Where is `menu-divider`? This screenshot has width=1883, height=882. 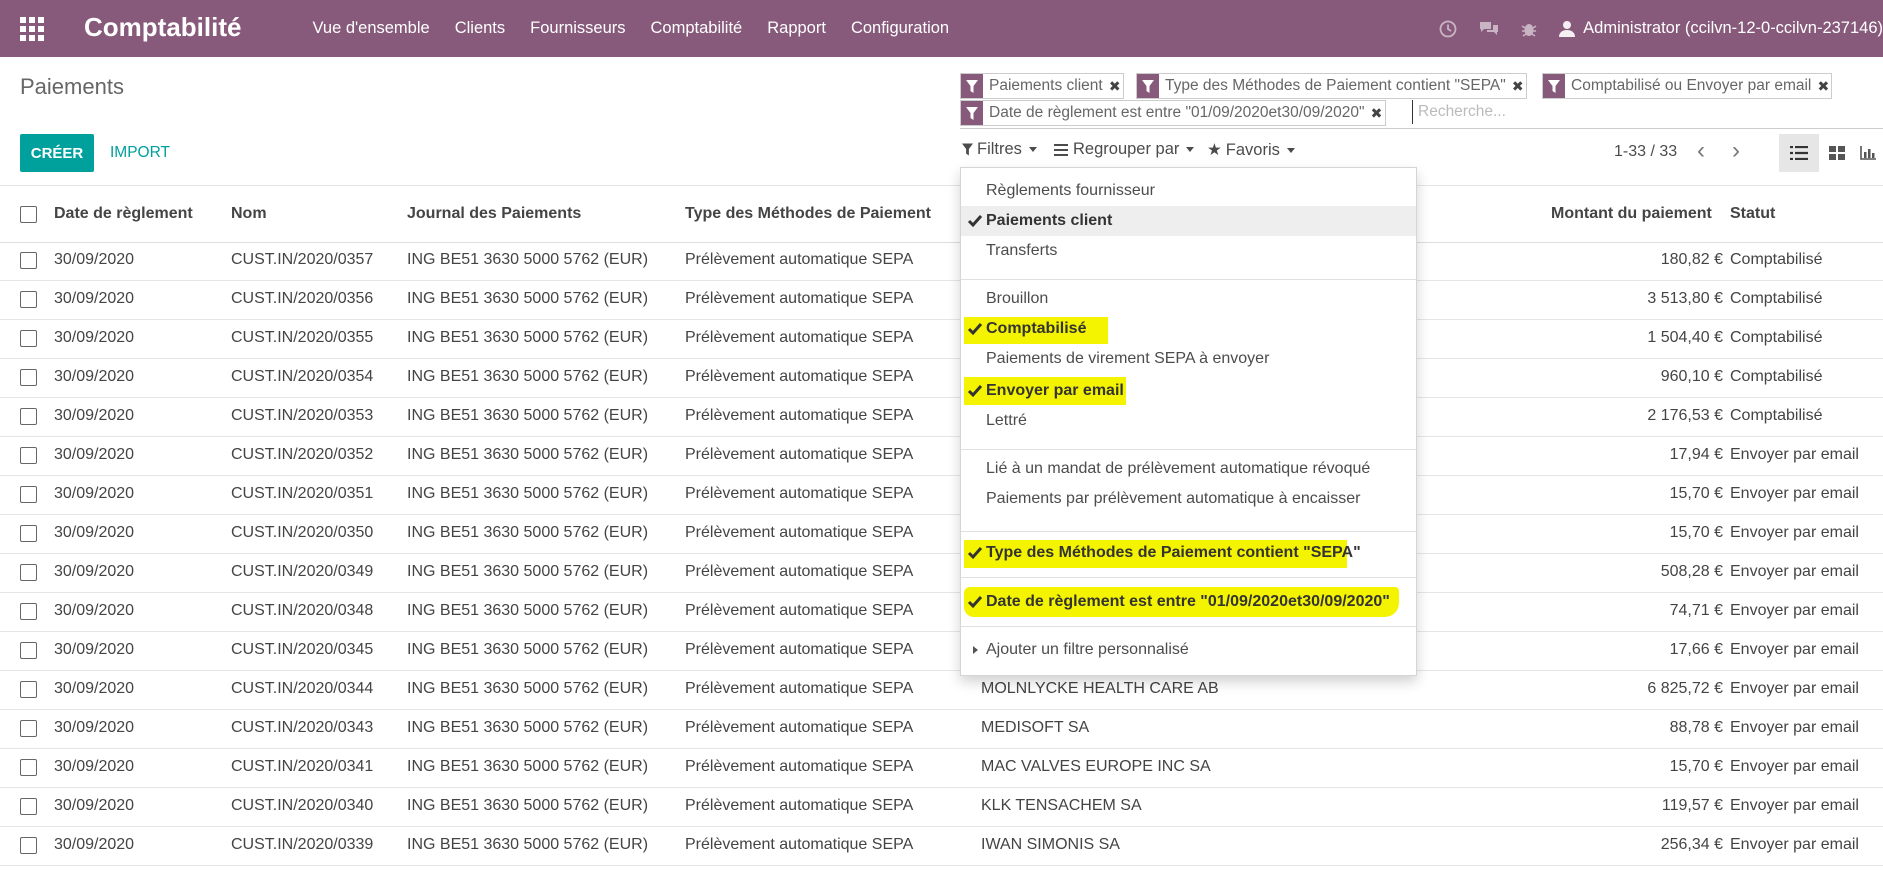 menu-divider is located at coordinates (1188, 279).